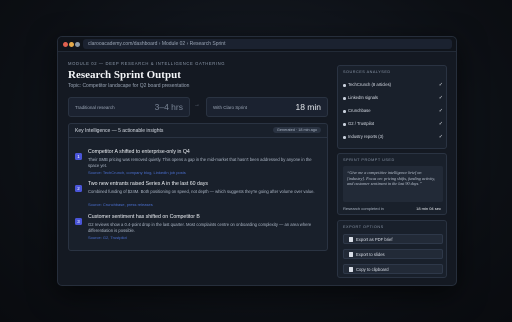  Describe the element at coordinates (428, 208) in the screenshot. I see `completed-value: 18 min 04 sec` at that location.